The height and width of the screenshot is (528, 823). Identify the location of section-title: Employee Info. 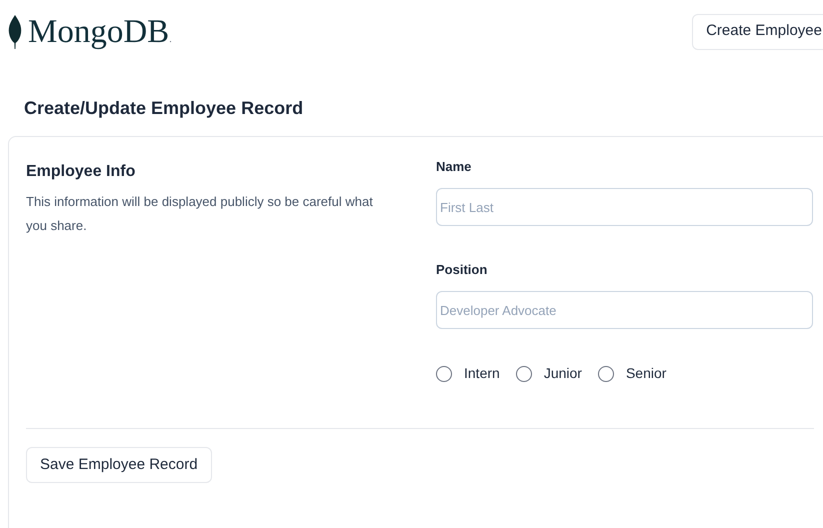
(81, 172).